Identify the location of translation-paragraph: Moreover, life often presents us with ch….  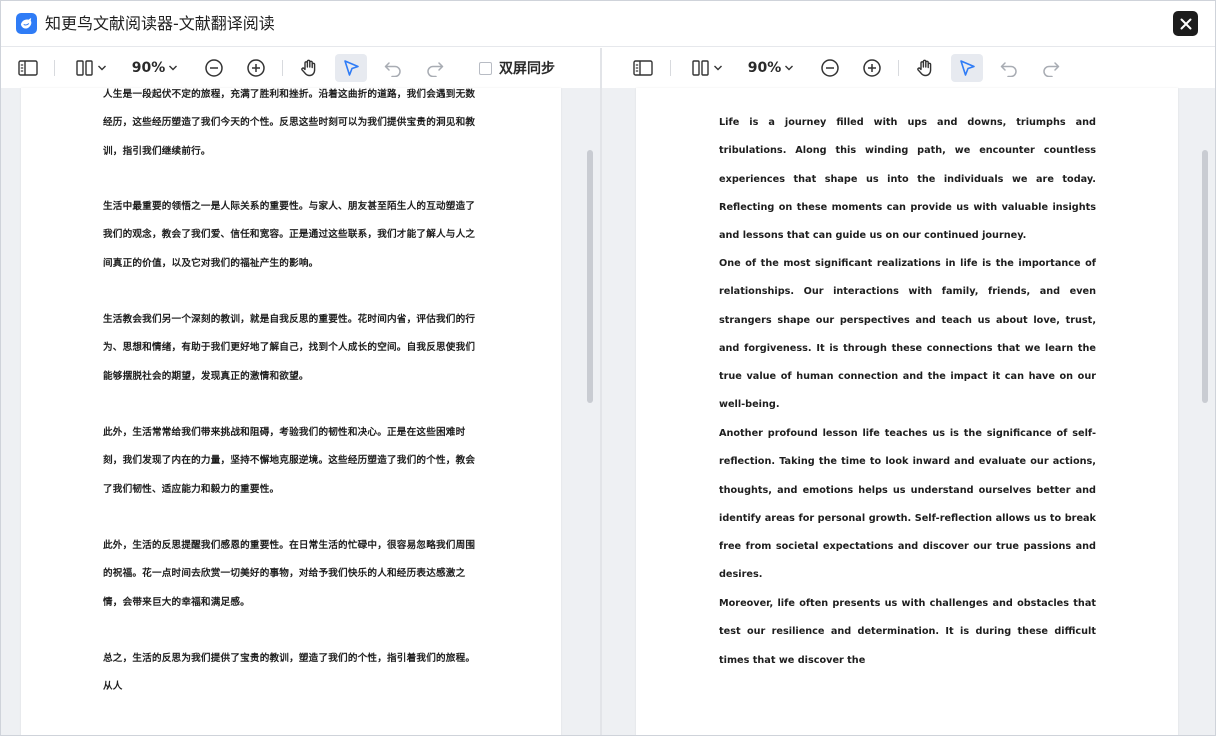
(907, 632).